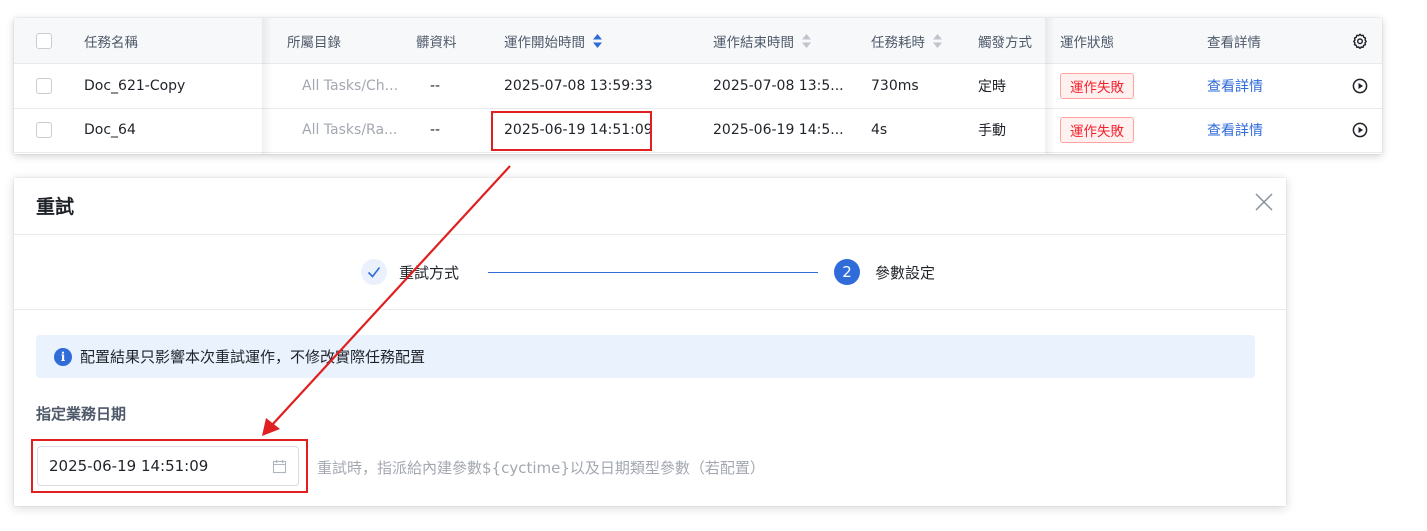 This screenshot has width=1427, height=531. Describe the element at coordinates (436, 42) in the screenshot. I see `header-dirty-data: 髒資料` at that location.